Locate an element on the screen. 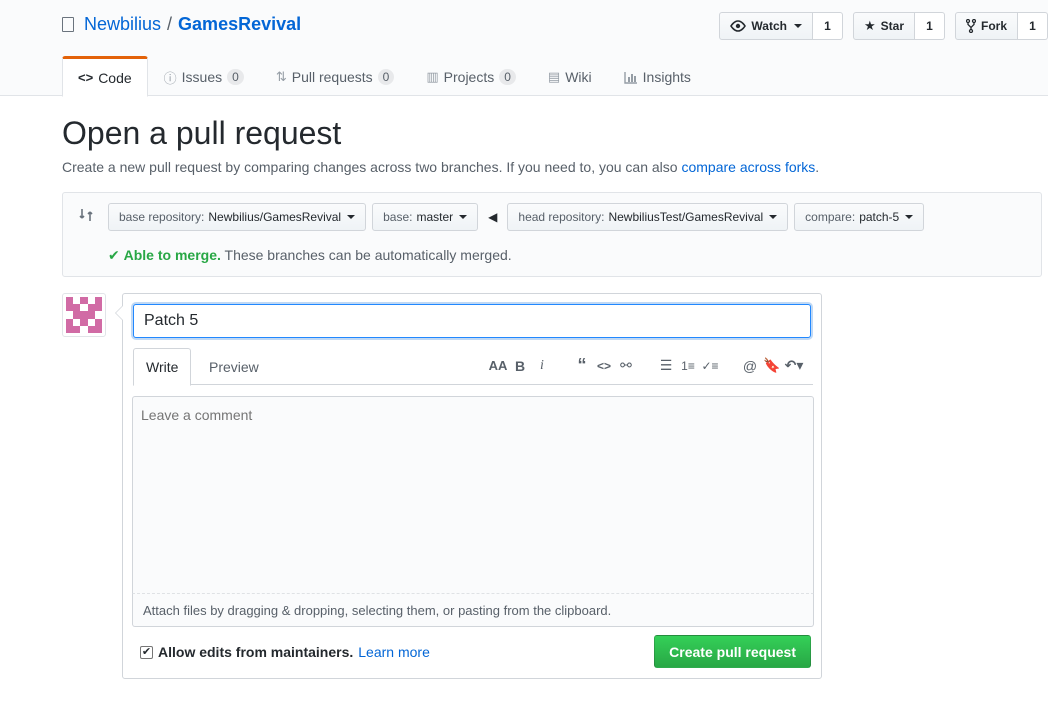  link-icon: ⚯ is located at coordinates (626, 365).